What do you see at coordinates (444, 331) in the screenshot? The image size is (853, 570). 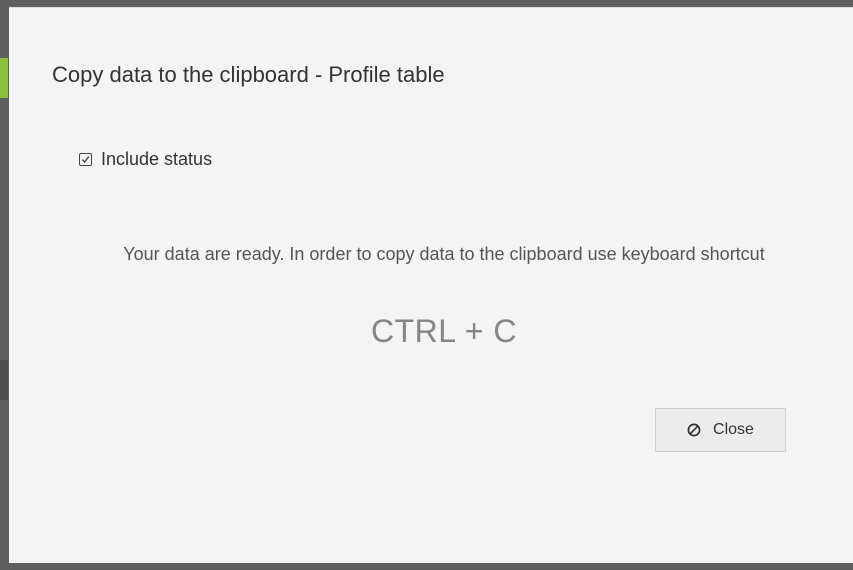 I see `keyboard-shortcut: CTRL + C` at bounding box center [444, 331].